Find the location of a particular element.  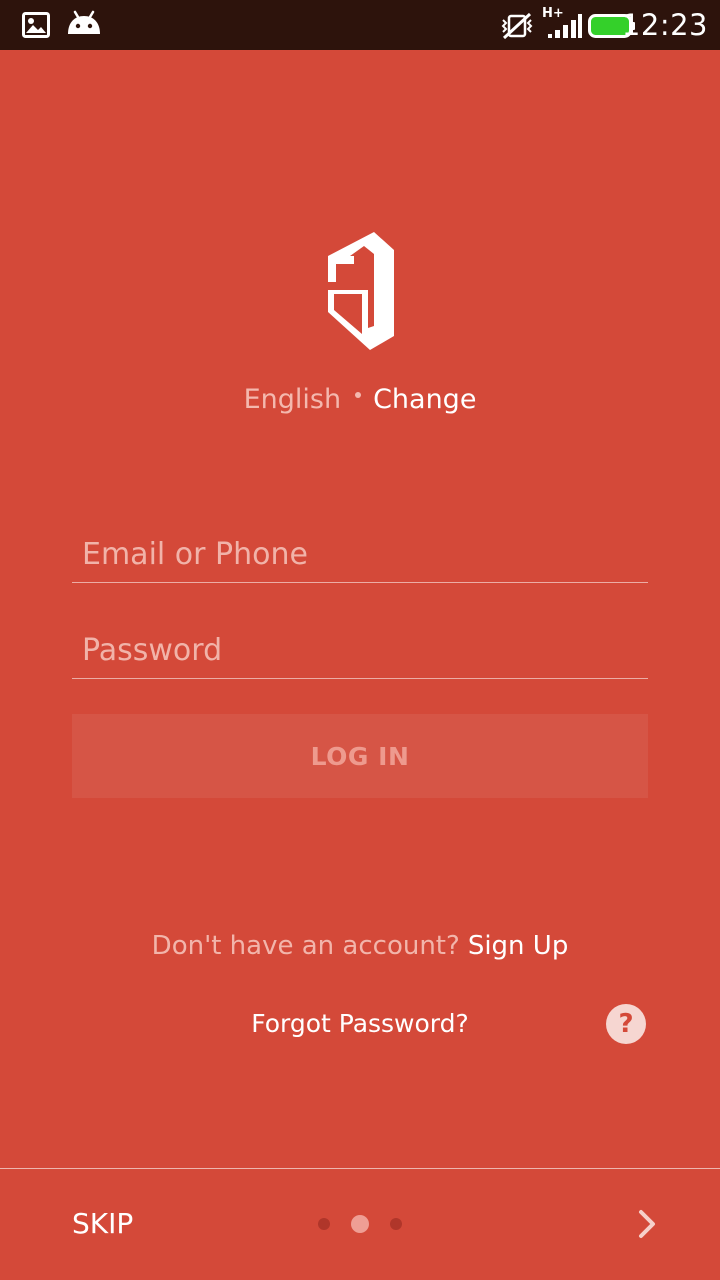

status-time: 12:23 is located at coordinates (664, 25).